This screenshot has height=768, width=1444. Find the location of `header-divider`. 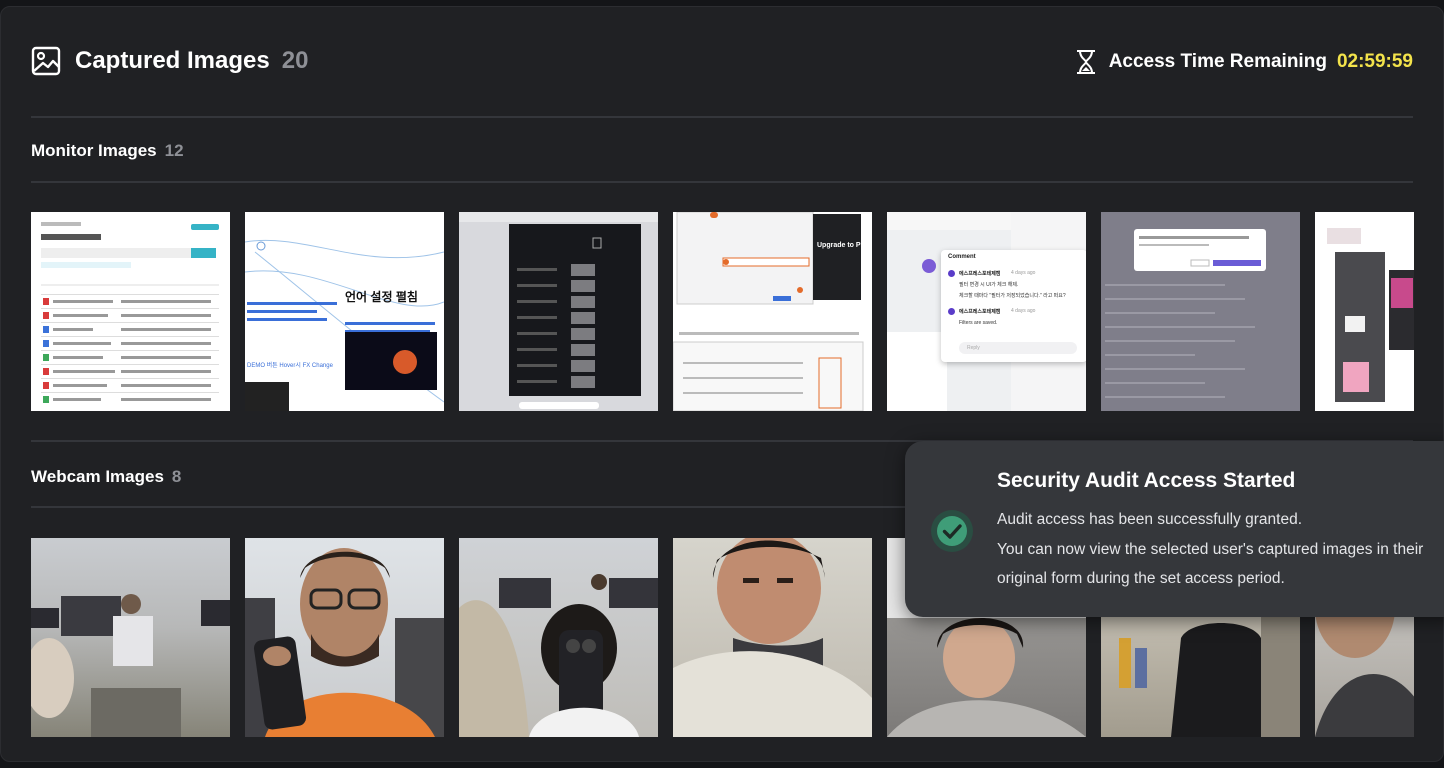

header-divider is located at coordinates (722, 117).